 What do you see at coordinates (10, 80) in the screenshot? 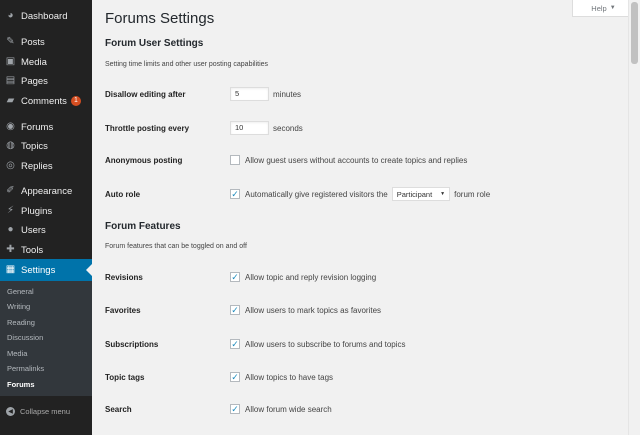
I see `pages-icon: ▤` at bounding box center [10, 80].